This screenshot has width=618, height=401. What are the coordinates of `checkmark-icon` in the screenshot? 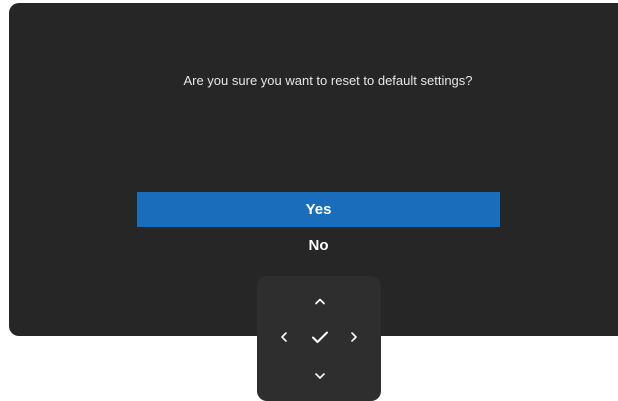 It's located at (320, 337).